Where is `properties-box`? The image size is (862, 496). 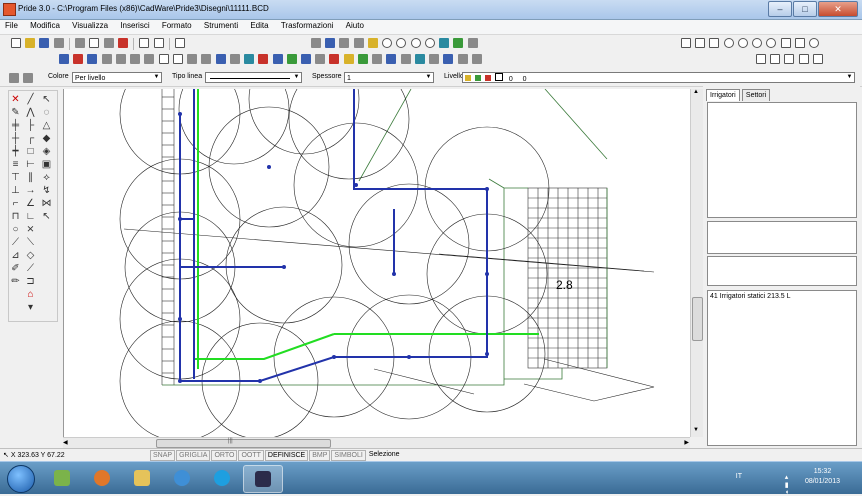
properties-box is located at coordinates (782, 237).